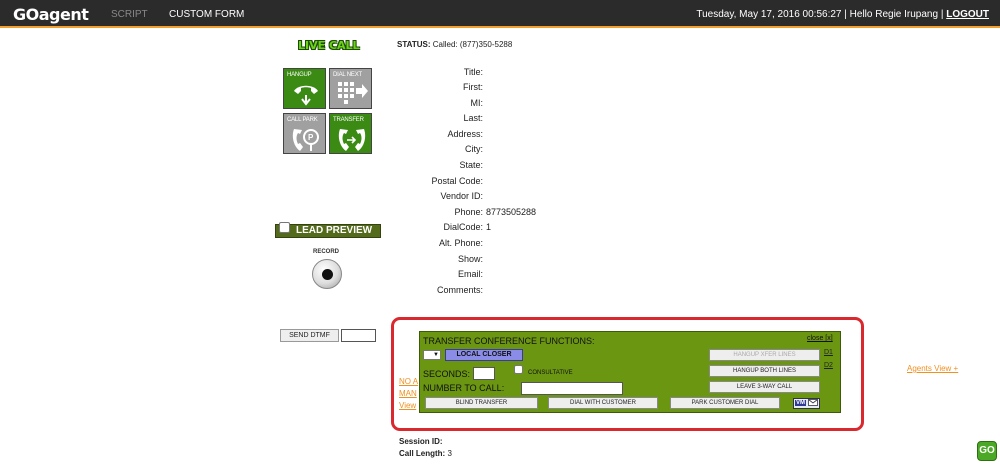 This screenshot has height=464, width=1000. I want to click on lead-field-row: Address:, so click(540, 135).